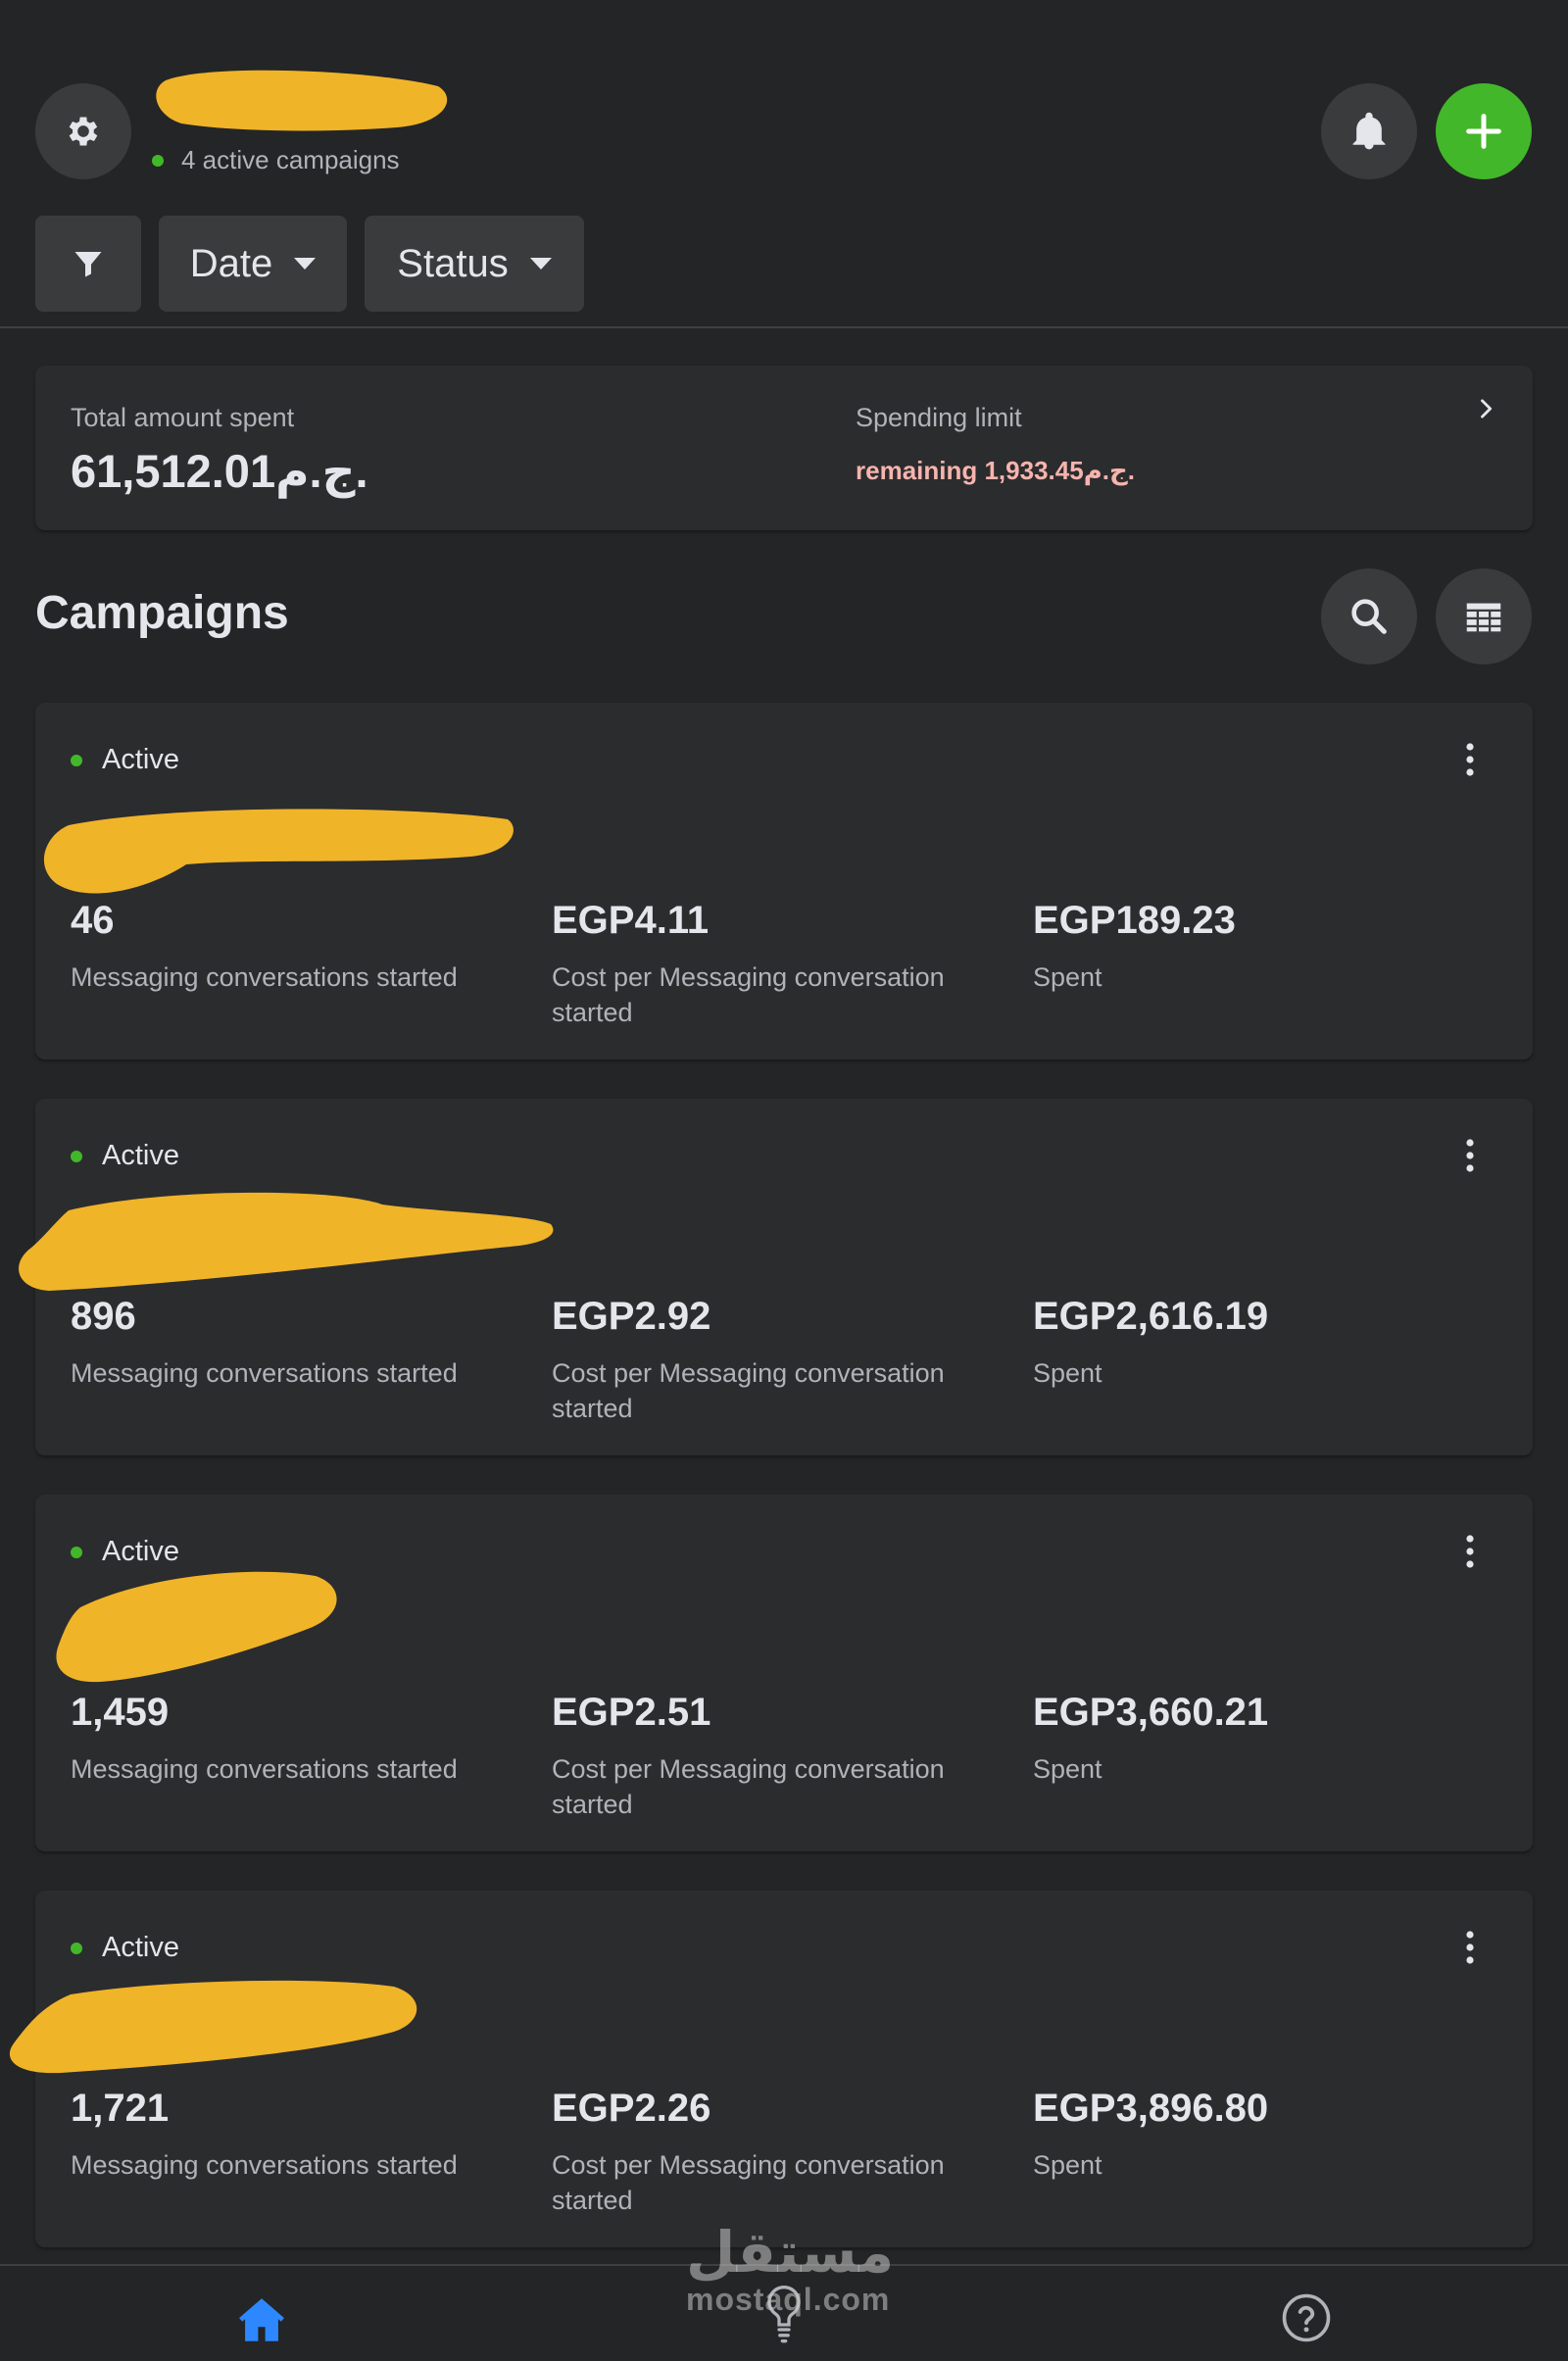  What do you see at coordinates (103, 1316) in the screenshot?
I see `conversations-started-value: 896` at bounding box center [103, 1316].